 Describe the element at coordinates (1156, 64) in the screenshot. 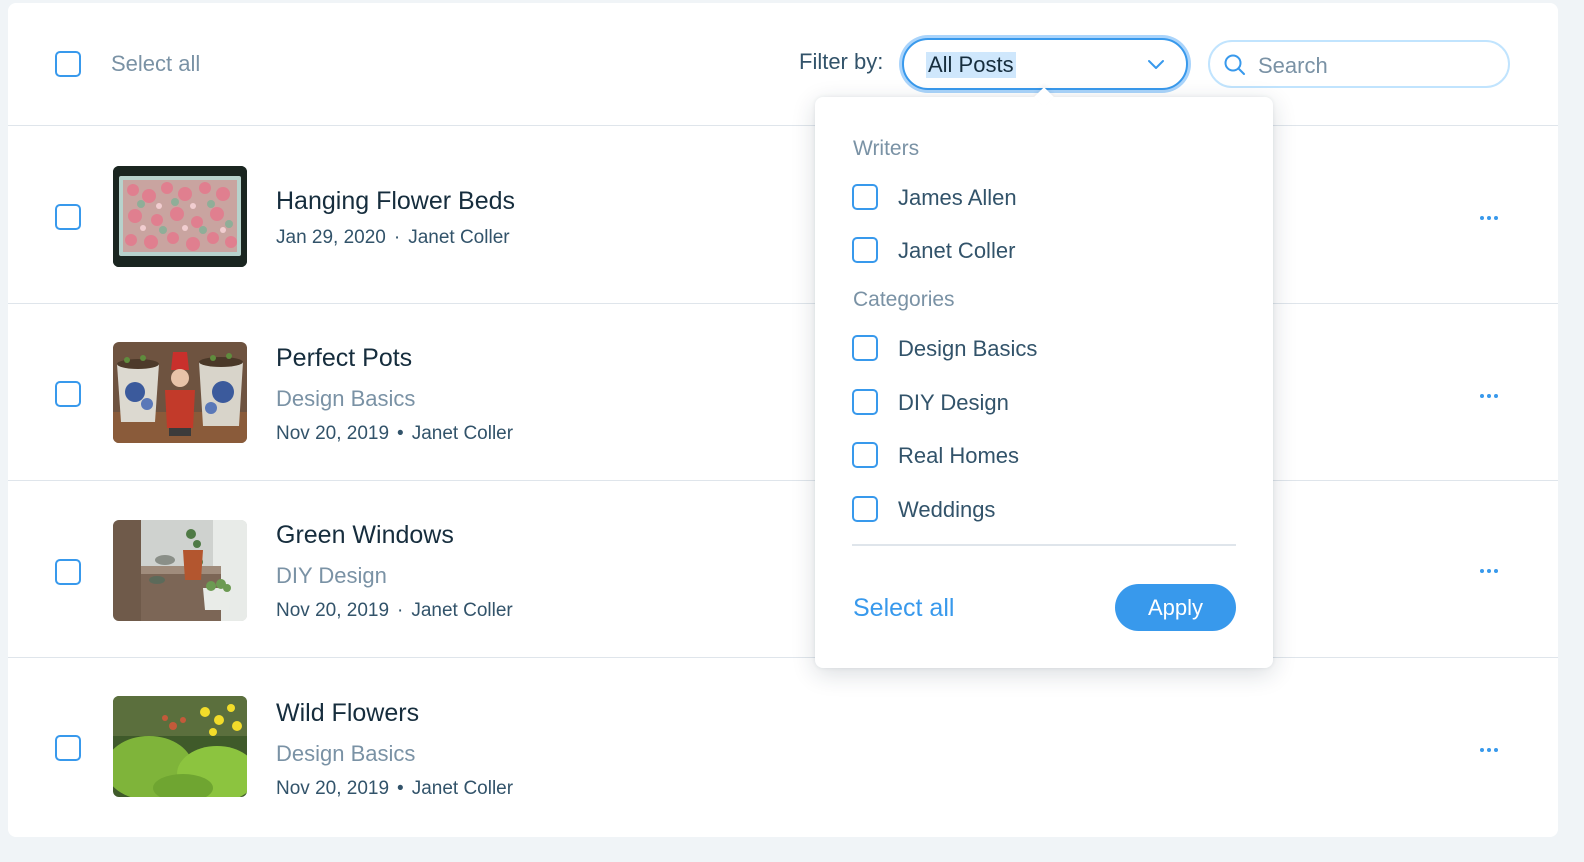

I see `chevron-down-icon` at that location.